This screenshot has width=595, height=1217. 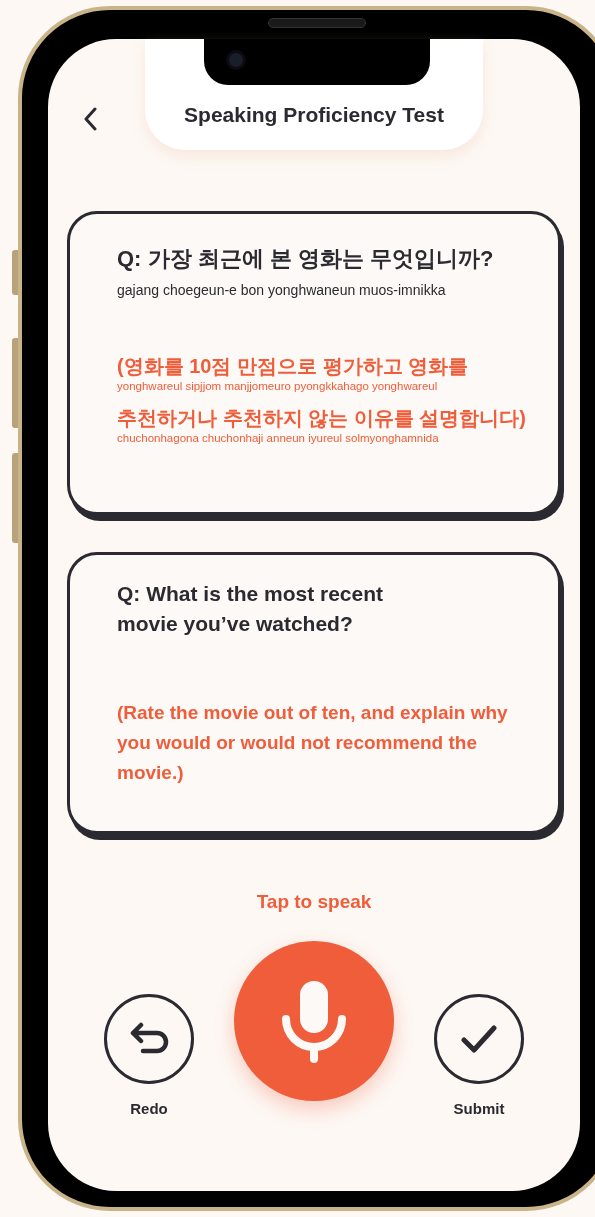 I want to click on undo-arrow-icon, so click(x=149, y=1039).